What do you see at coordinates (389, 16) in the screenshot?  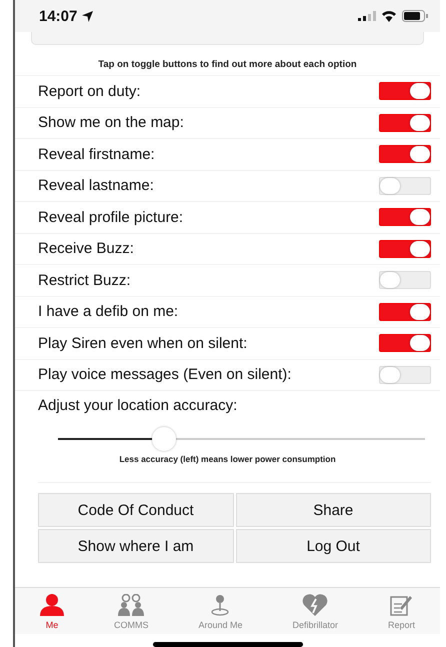 I see `wifi-icon` at bounding box center [389, 16].